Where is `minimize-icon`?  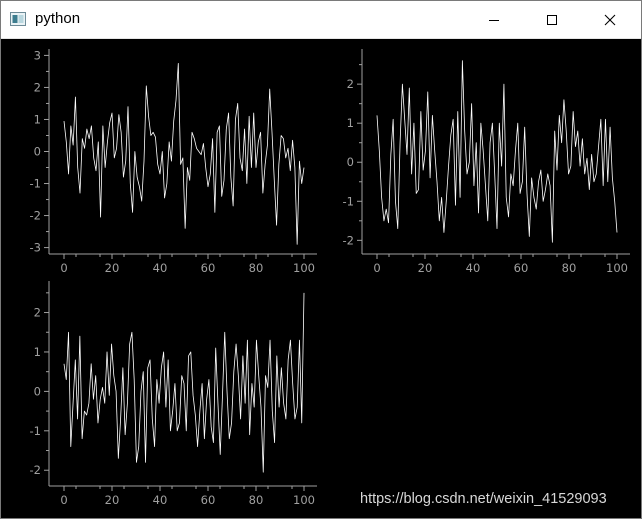
minimize-icon is located at coordinates (494, 20).